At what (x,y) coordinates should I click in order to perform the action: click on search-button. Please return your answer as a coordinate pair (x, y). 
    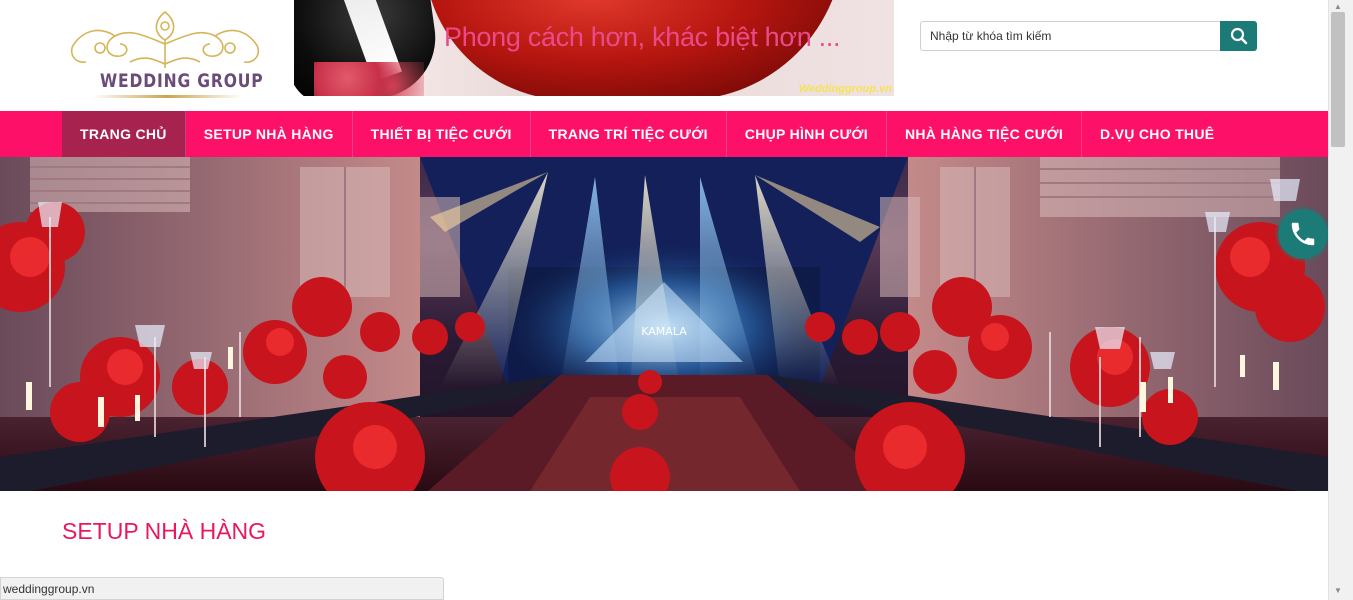
    Looking at the image, I should click on (1238, 36).